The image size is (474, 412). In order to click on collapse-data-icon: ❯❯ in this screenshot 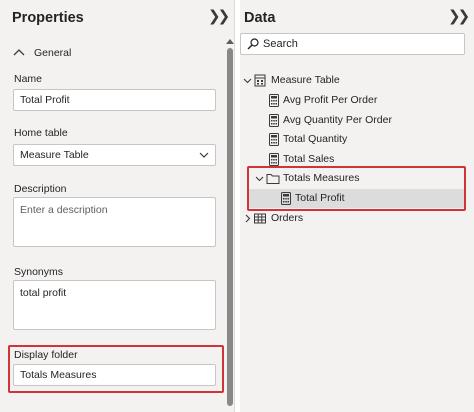, I will do `click(459, 17)`.